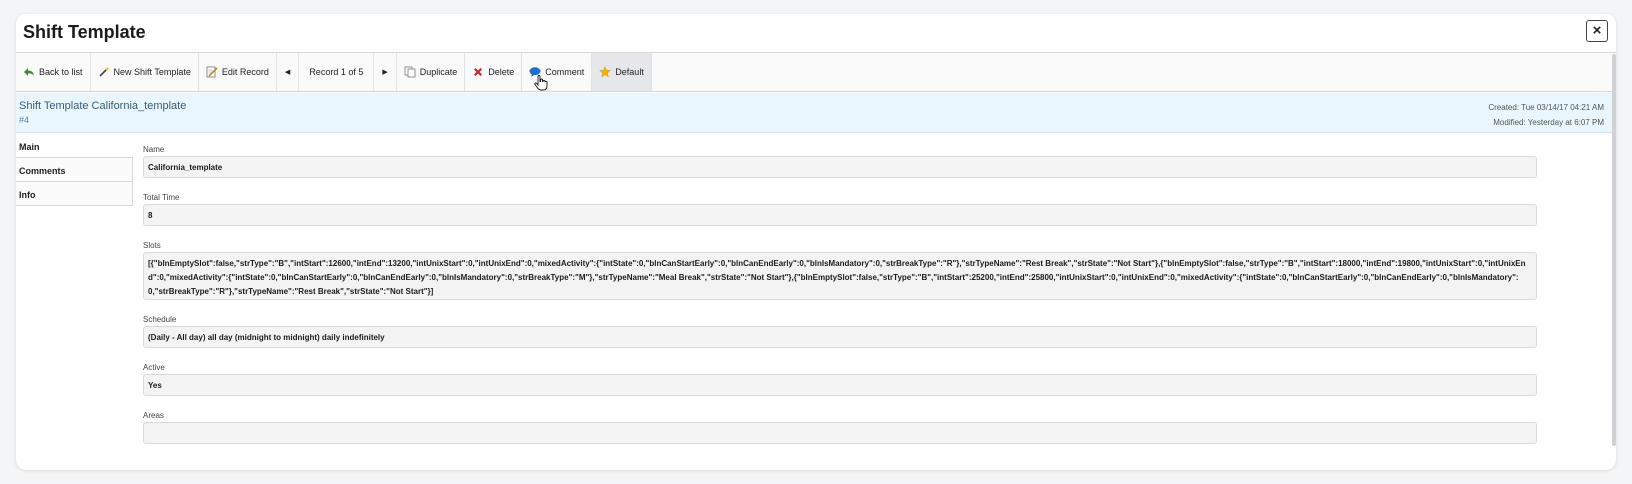  Describe the element at coordinates (154, 149) in the screenshot. I see `name-label: Name` at that location.